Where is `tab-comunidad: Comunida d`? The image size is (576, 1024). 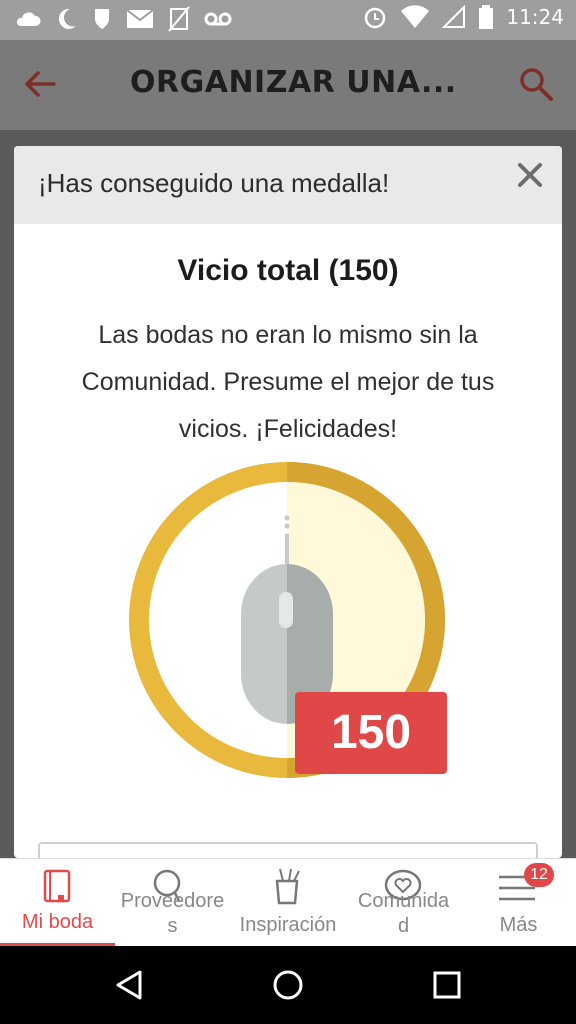 tab-comunidad: Comunida d is located at coordinates (403, 903).